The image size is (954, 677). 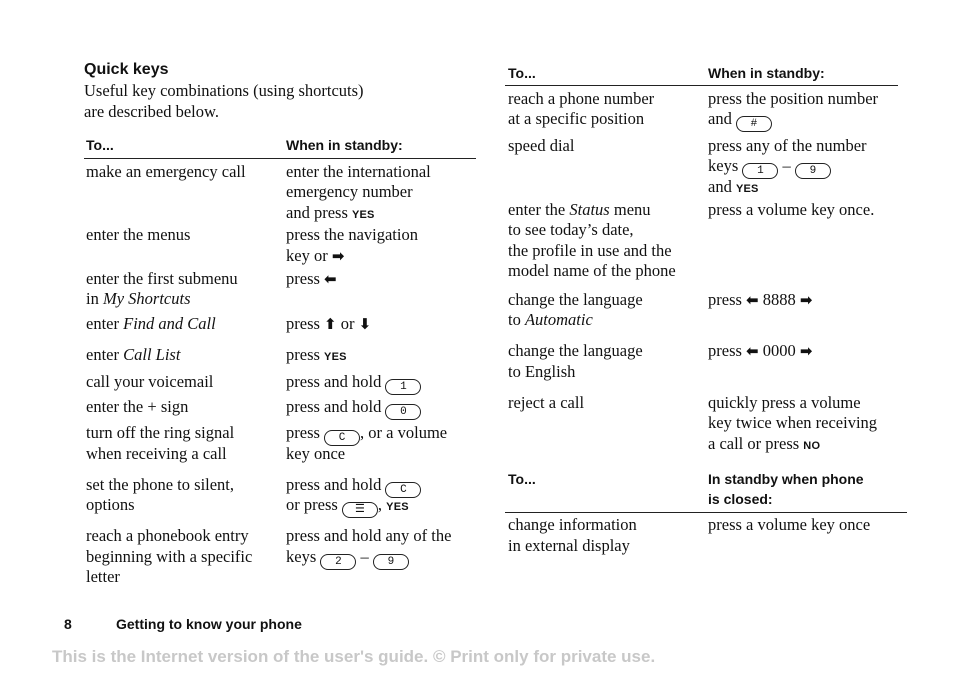 I want to click on menu-name: Find and Call, so click(x=169, y=323).